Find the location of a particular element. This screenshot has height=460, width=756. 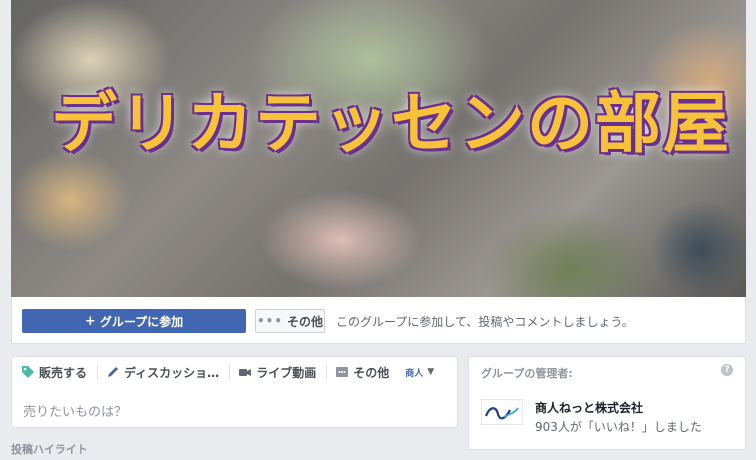

post-composer: 販売する ディスカッショ… ライブ動画 その他 商人 ▼ 売りたいものは？ is located at coordinates (234, 392).